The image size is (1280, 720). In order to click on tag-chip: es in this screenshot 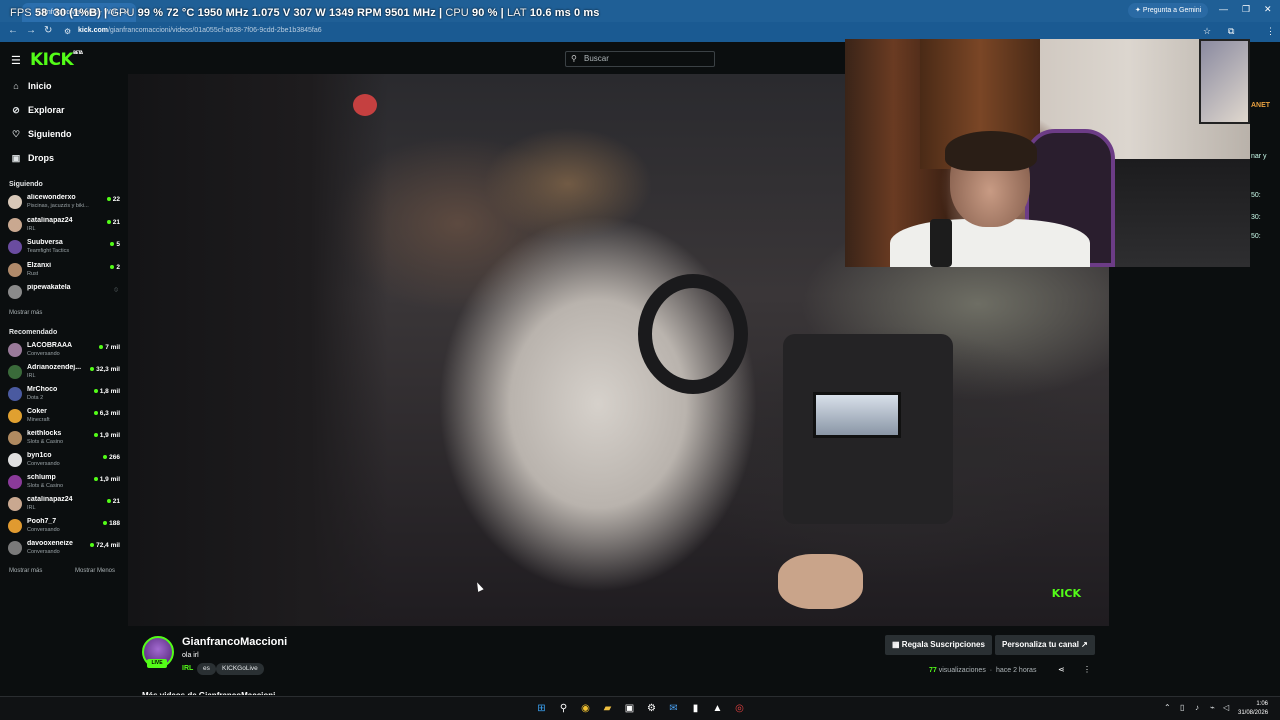, I will do `click(206, 669)`.